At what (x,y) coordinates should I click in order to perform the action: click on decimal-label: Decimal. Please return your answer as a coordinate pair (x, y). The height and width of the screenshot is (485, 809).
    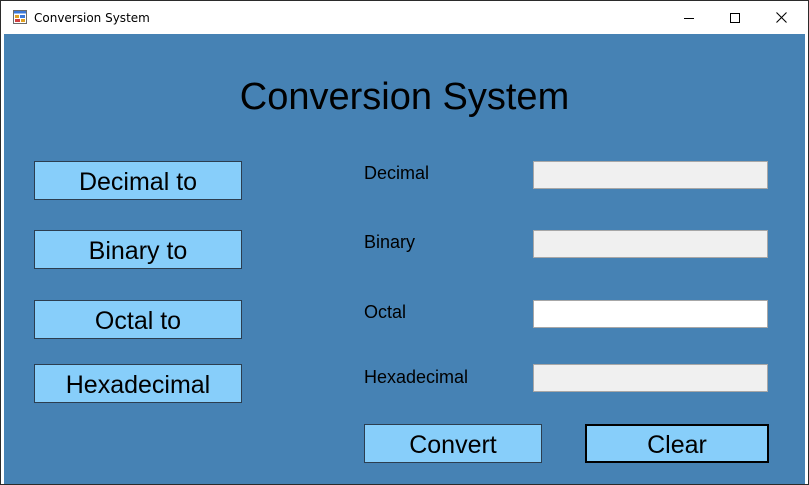
    Looking at the image, I should click on (397, 173).